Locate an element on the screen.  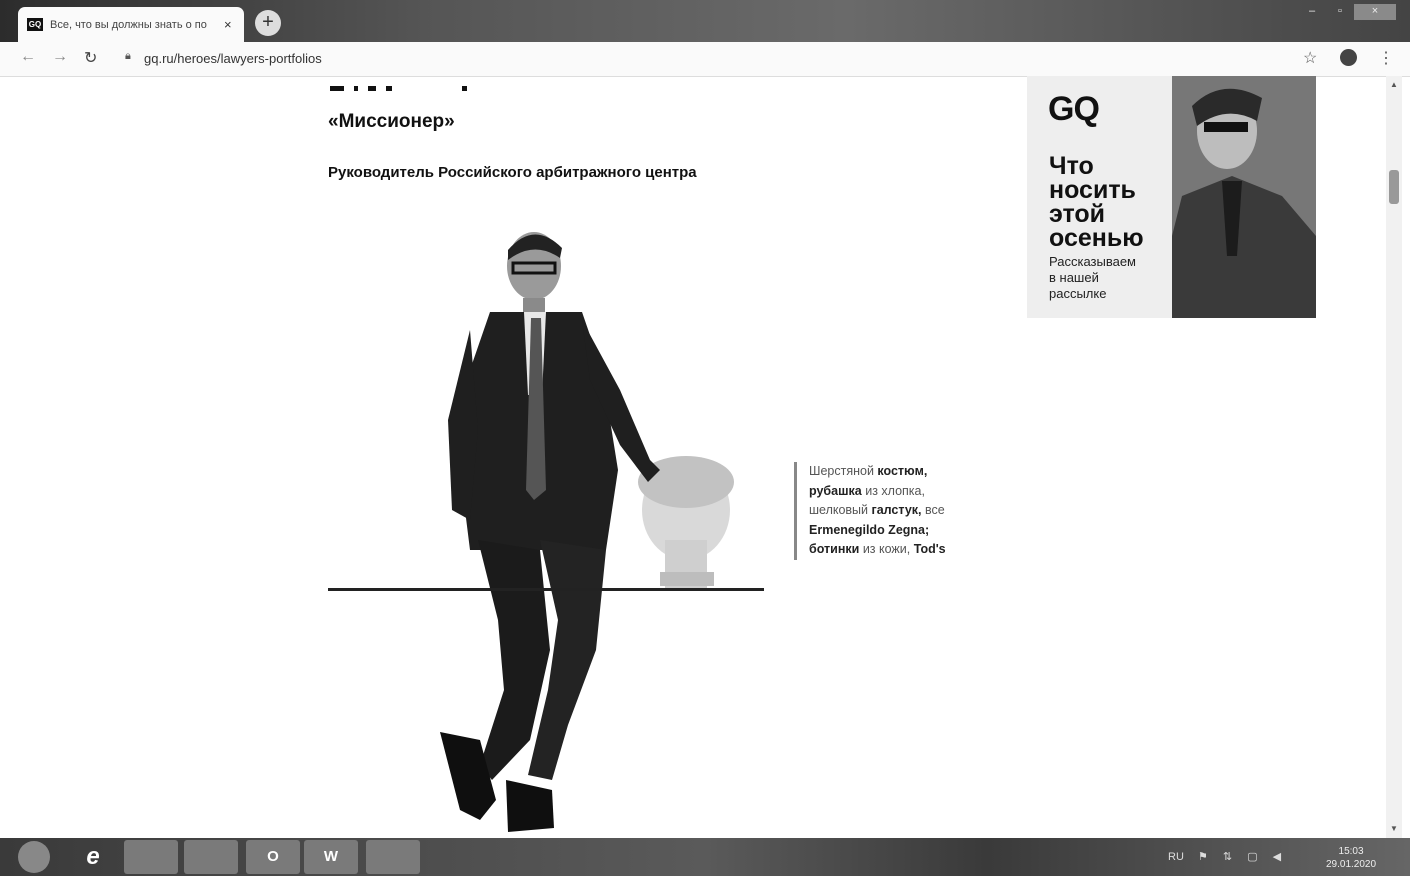
clock-date: 29.01.2020 is located at coordinates (1351, 864).